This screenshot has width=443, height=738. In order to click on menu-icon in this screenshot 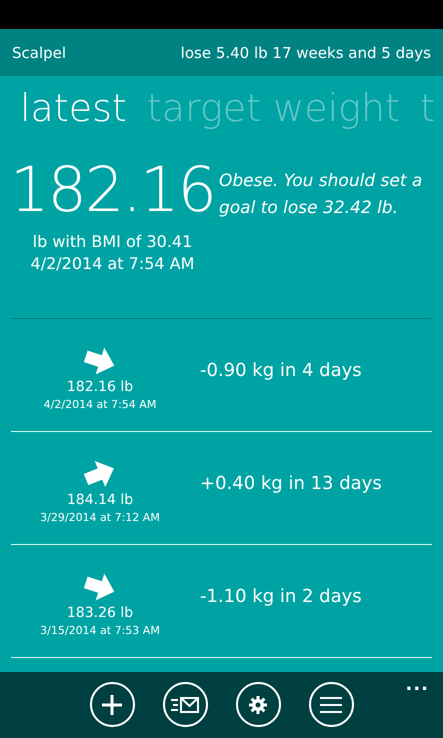, I will do `click(331, 705)`.